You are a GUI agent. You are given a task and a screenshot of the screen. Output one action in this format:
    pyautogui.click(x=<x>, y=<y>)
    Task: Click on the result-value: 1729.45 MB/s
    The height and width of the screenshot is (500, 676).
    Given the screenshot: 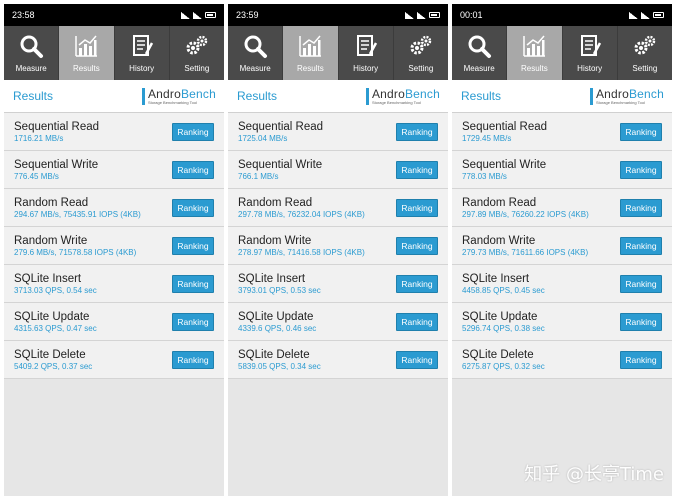 What is the action you would take?
    pyautogui.click(x=487, y=138)
    